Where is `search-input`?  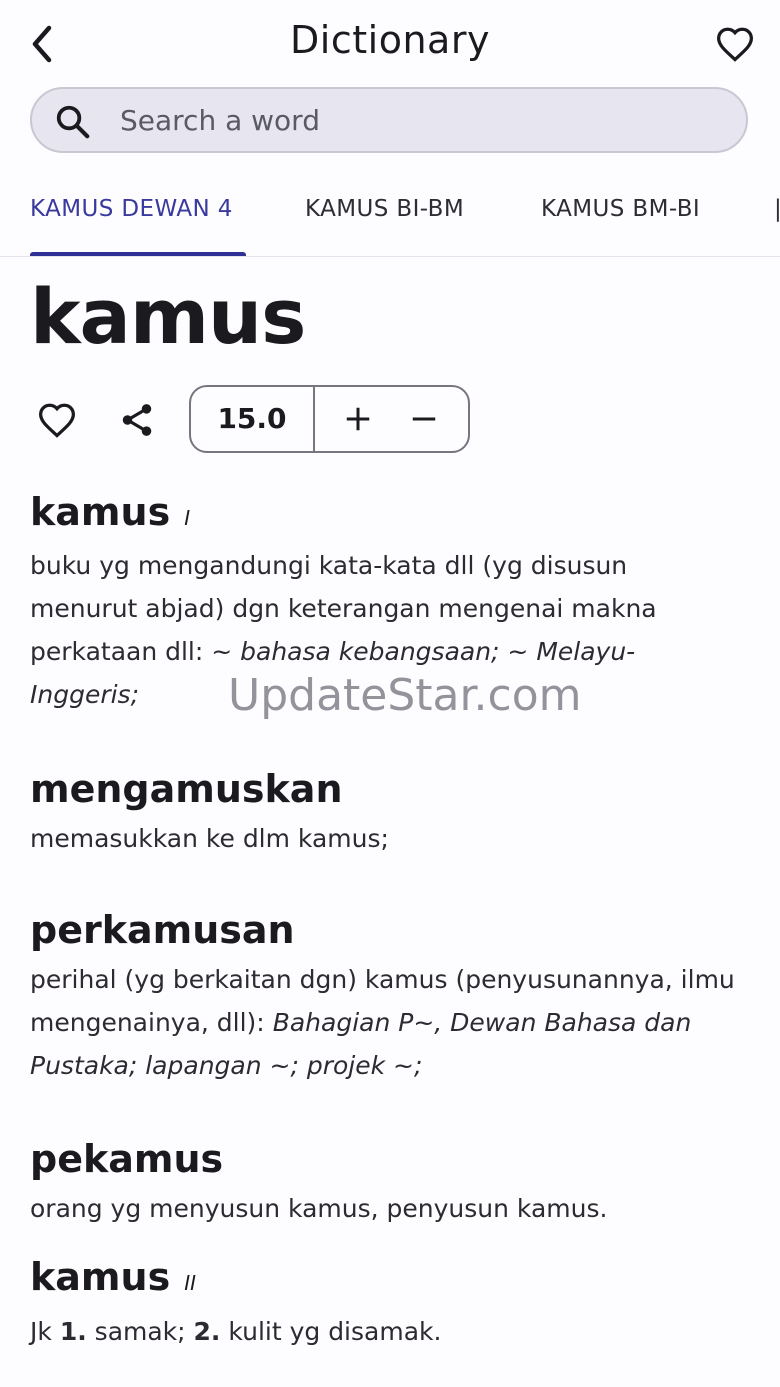
search-input is located at coordinates (420, 120).